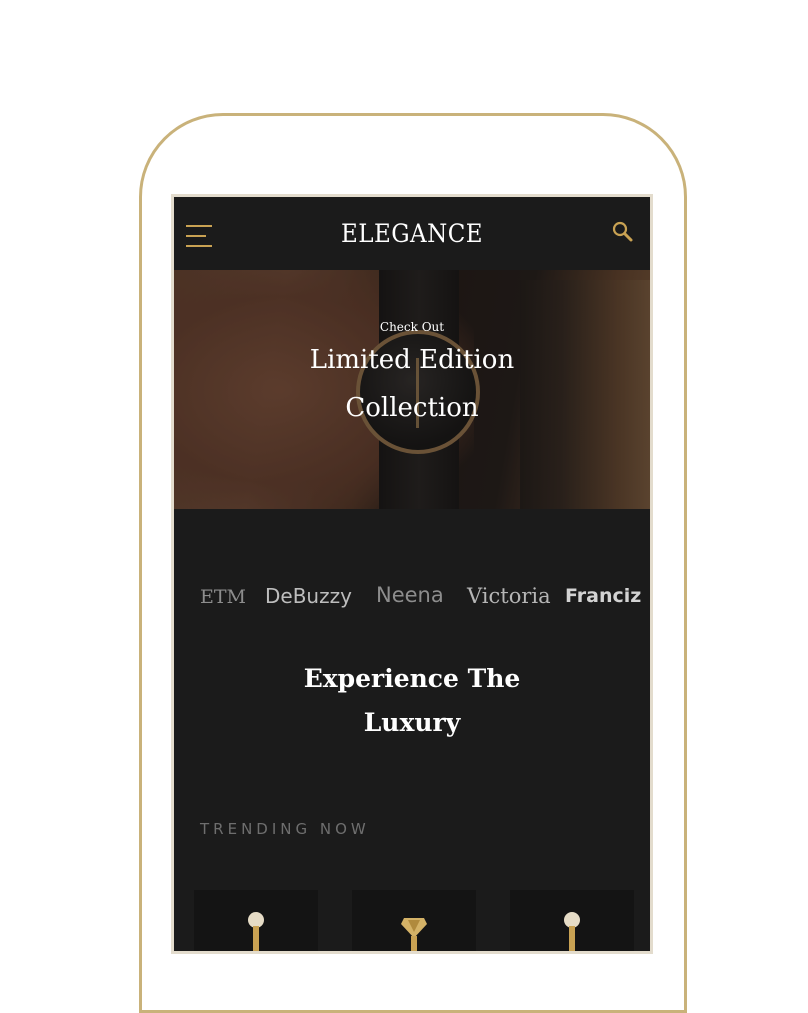 The width and height of the screenshot is (808, 1013). I want to click on brand-logo-franciz: Franciz, so click(603, 596).